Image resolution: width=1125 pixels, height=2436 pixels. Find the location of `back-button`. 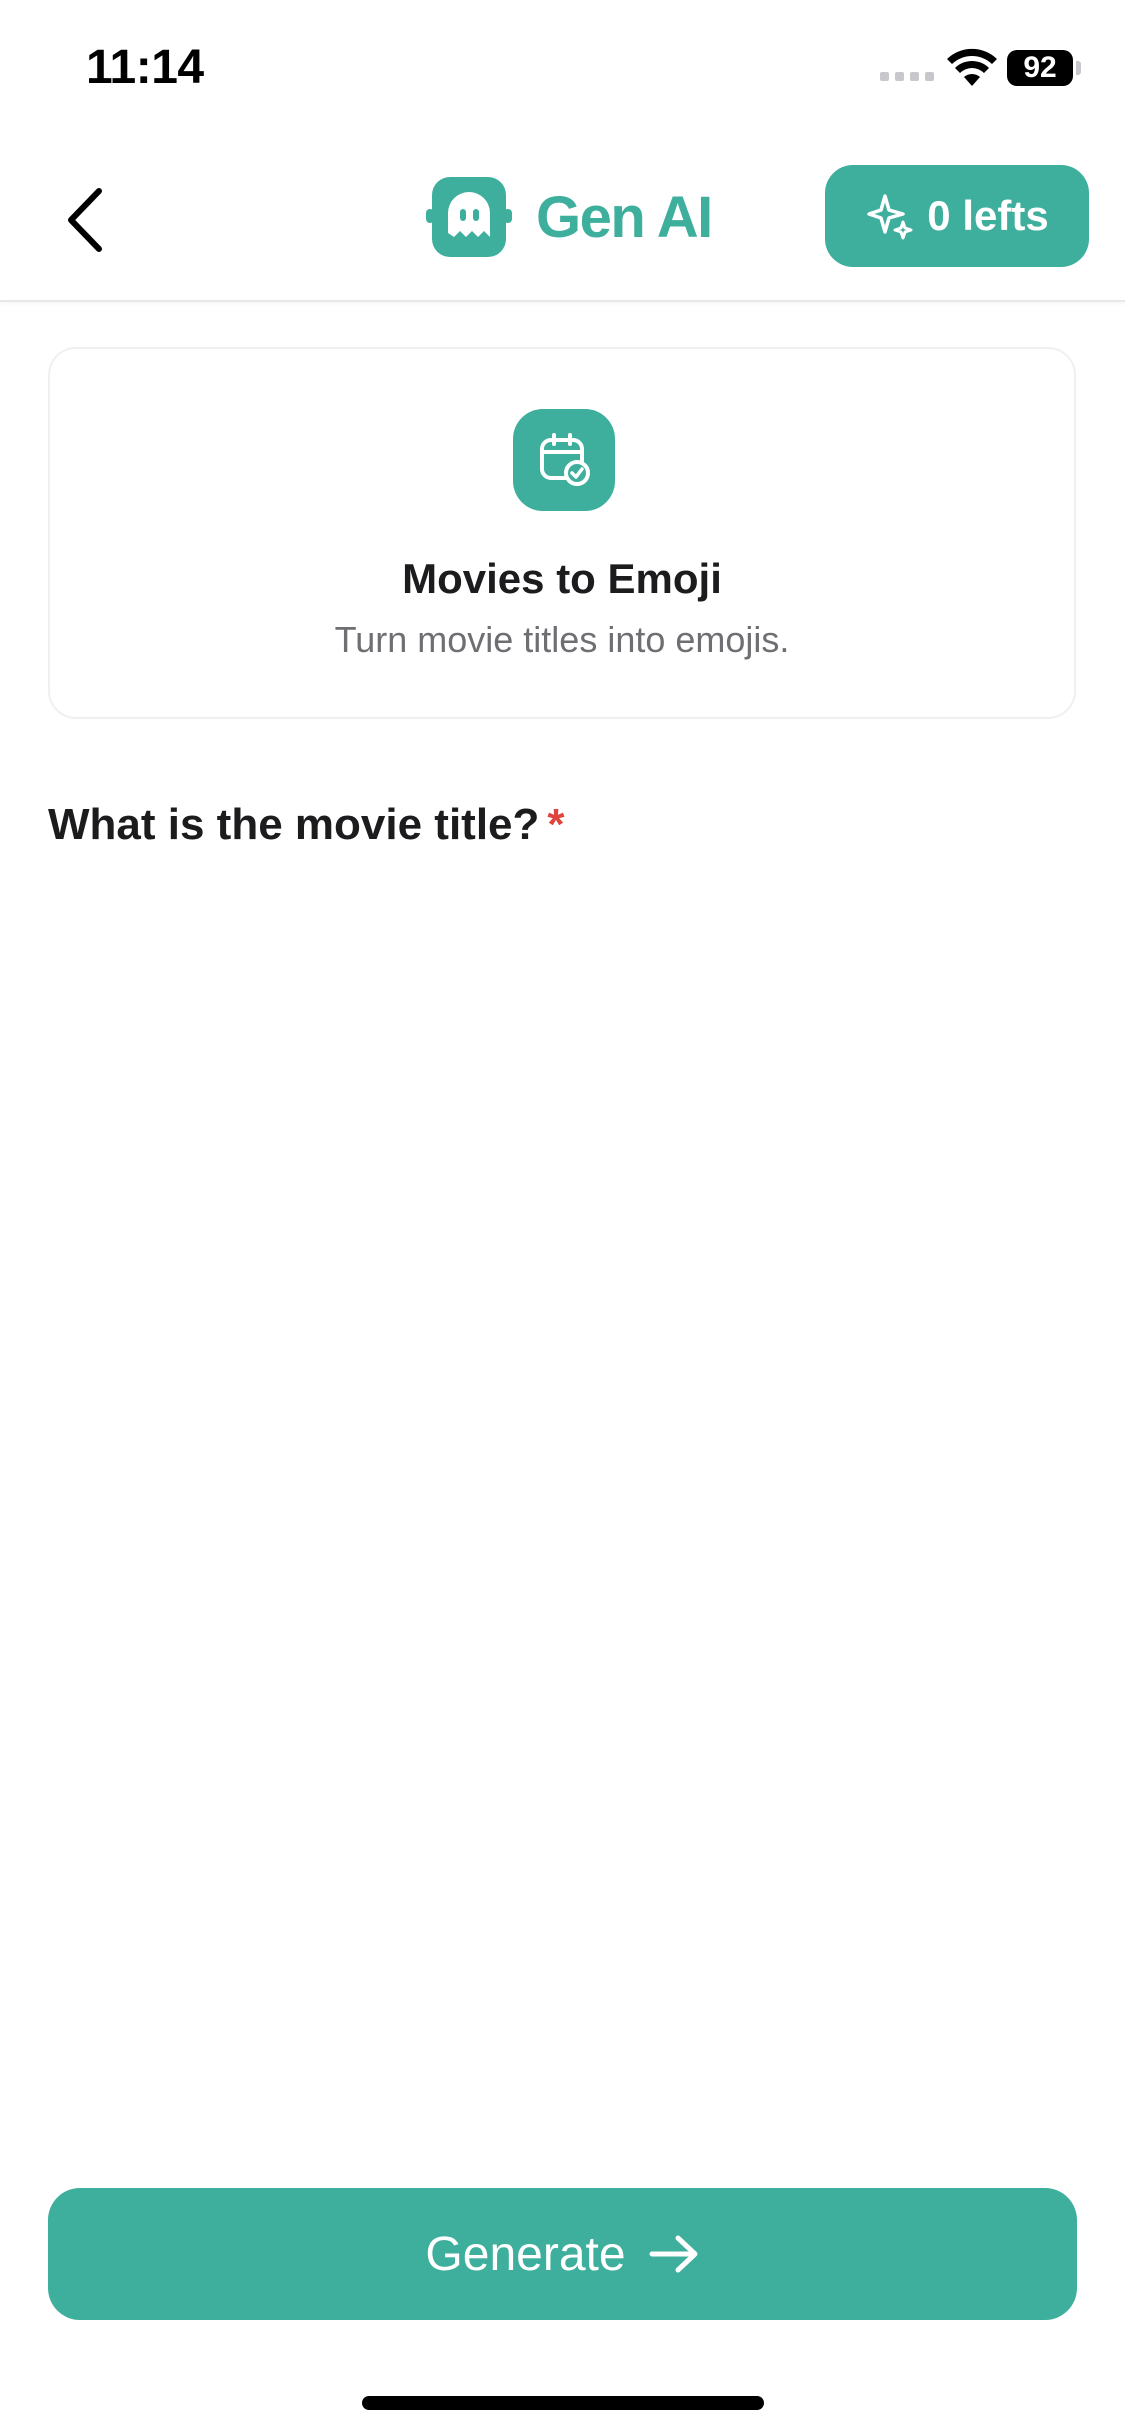

back-button is located at coordinates (85, 220).